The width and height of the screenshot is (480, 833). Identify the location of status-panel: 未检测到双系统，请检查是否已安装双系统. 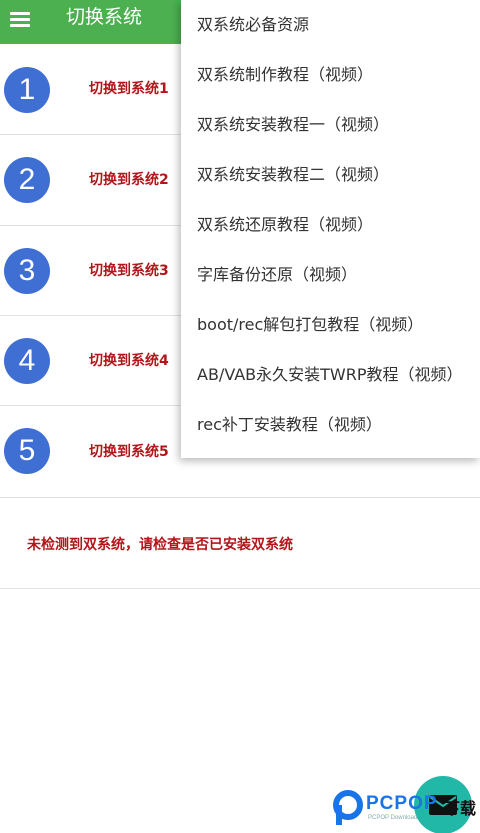
(240, 543).